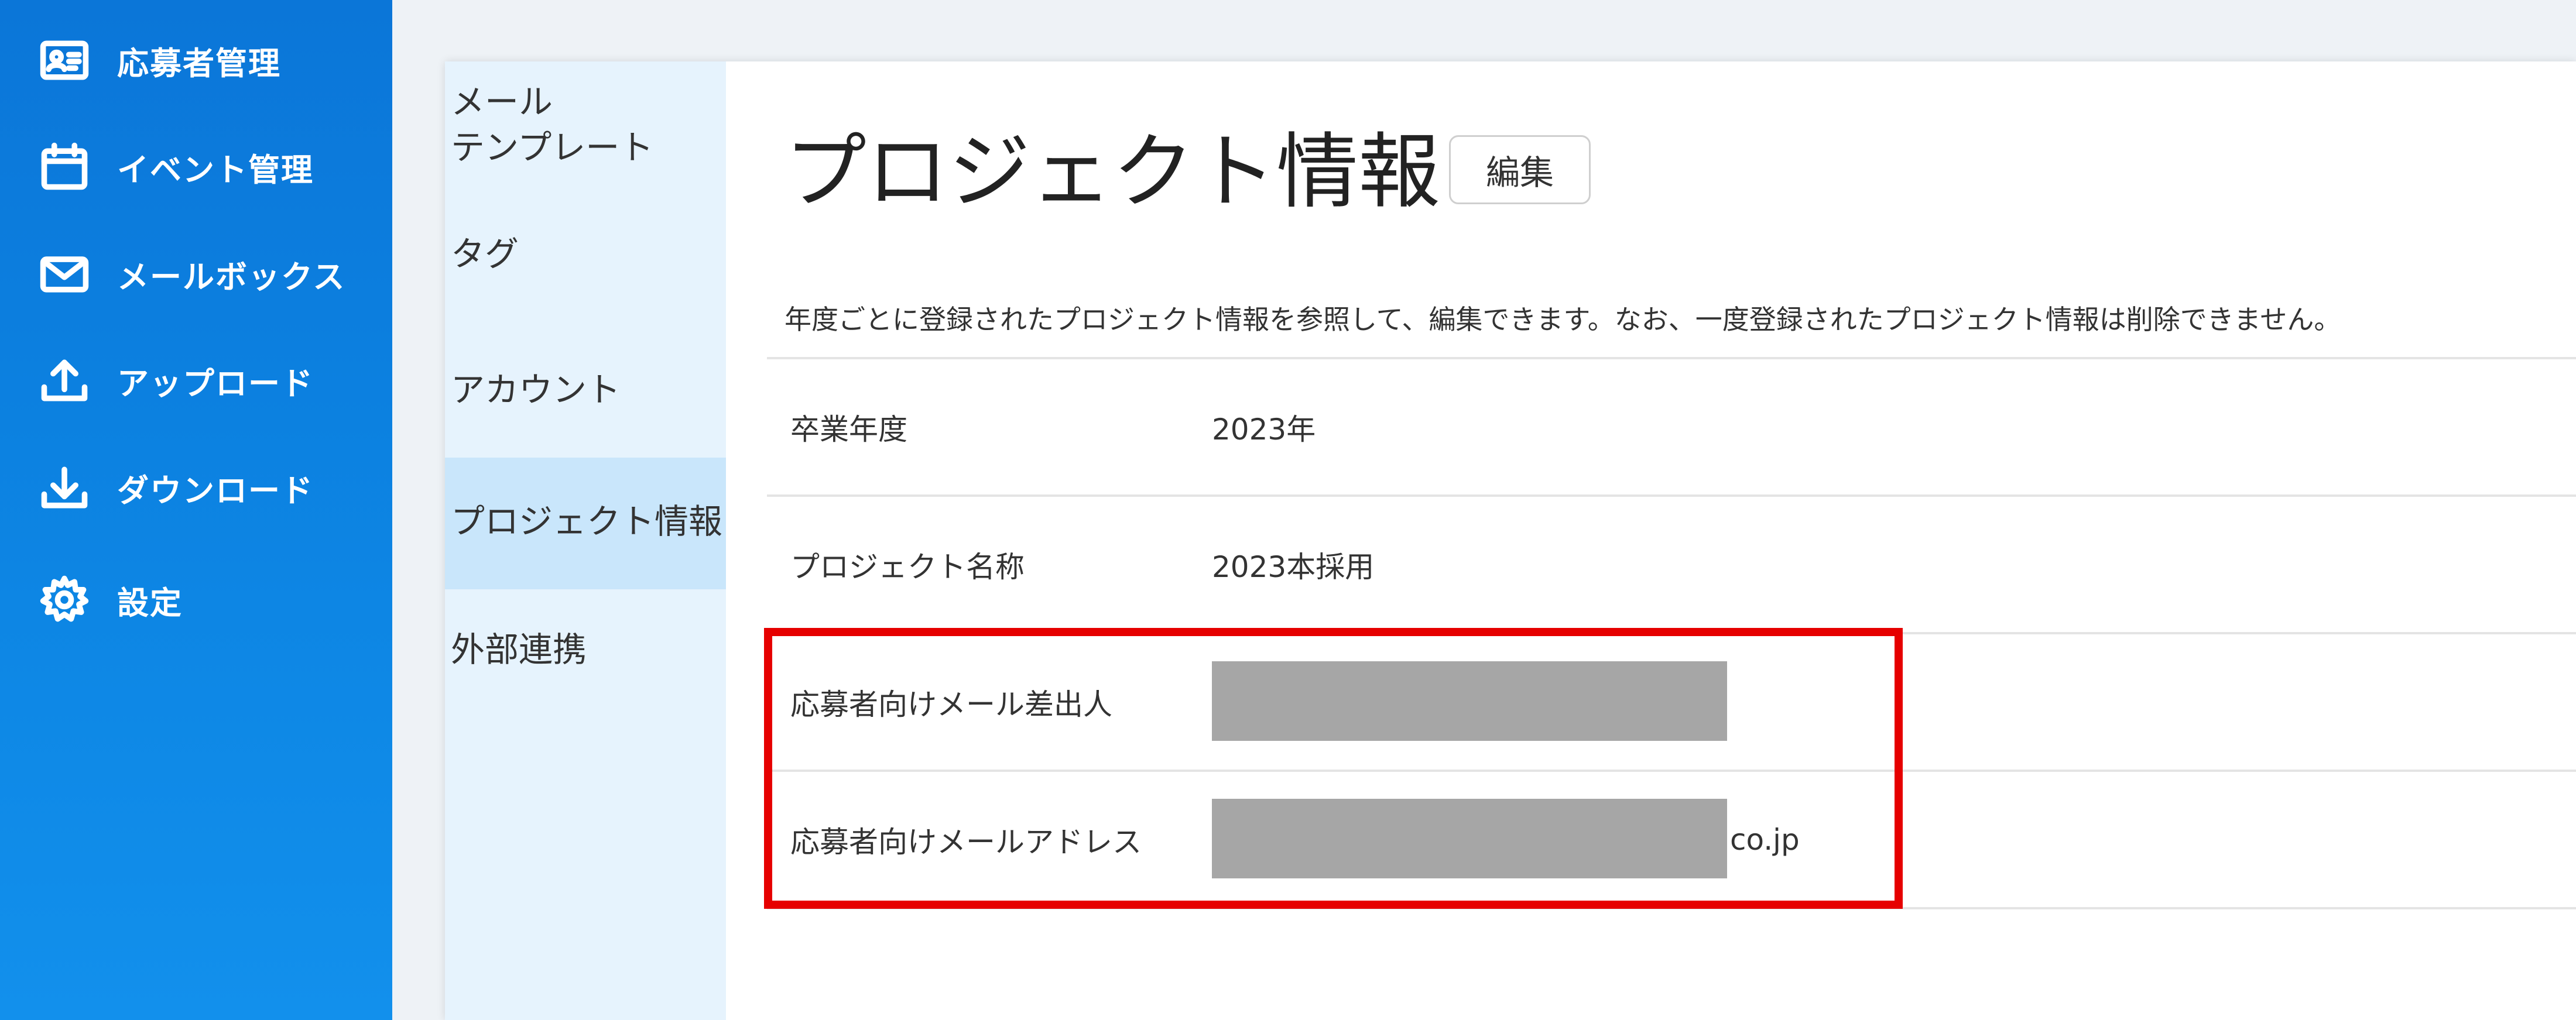 The width and height of the screenshot is (2576, 1020). I want to click on download-icon, so click(64, 487).